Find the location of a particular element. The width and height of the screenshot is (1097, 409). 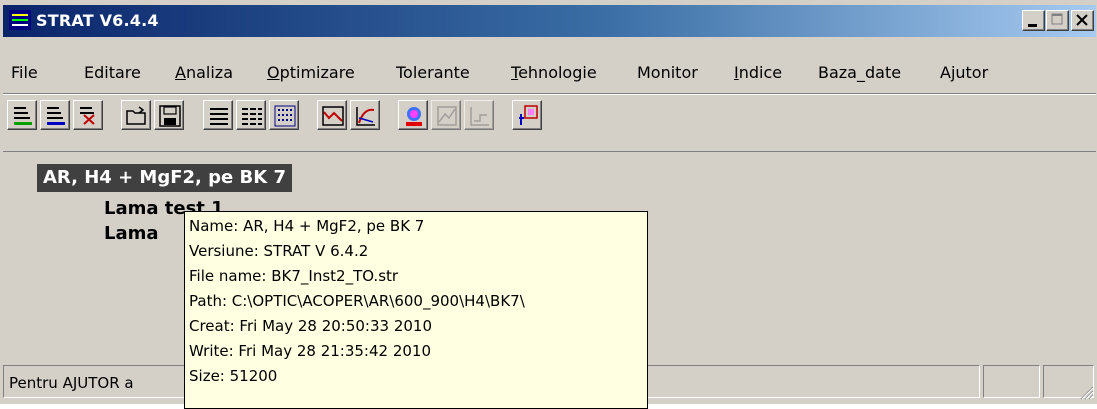

curve-plot-icon is located at coordinates (365, 116).